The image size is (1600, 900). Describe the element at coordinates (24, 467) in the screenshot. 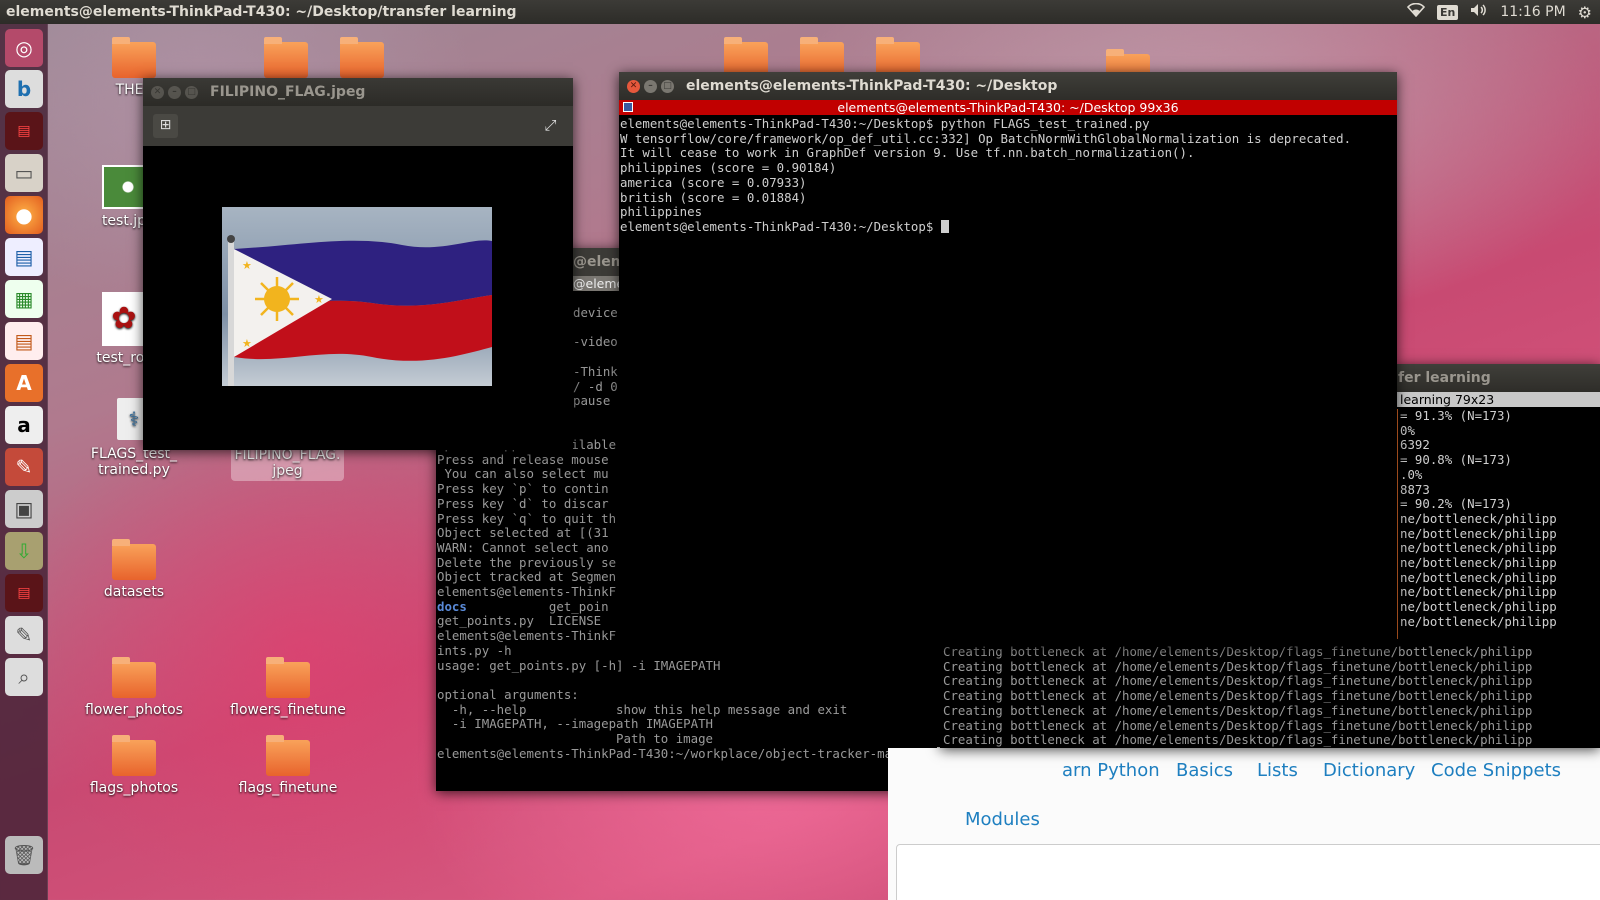

I see `system-settings-icon: ✎` at that location.